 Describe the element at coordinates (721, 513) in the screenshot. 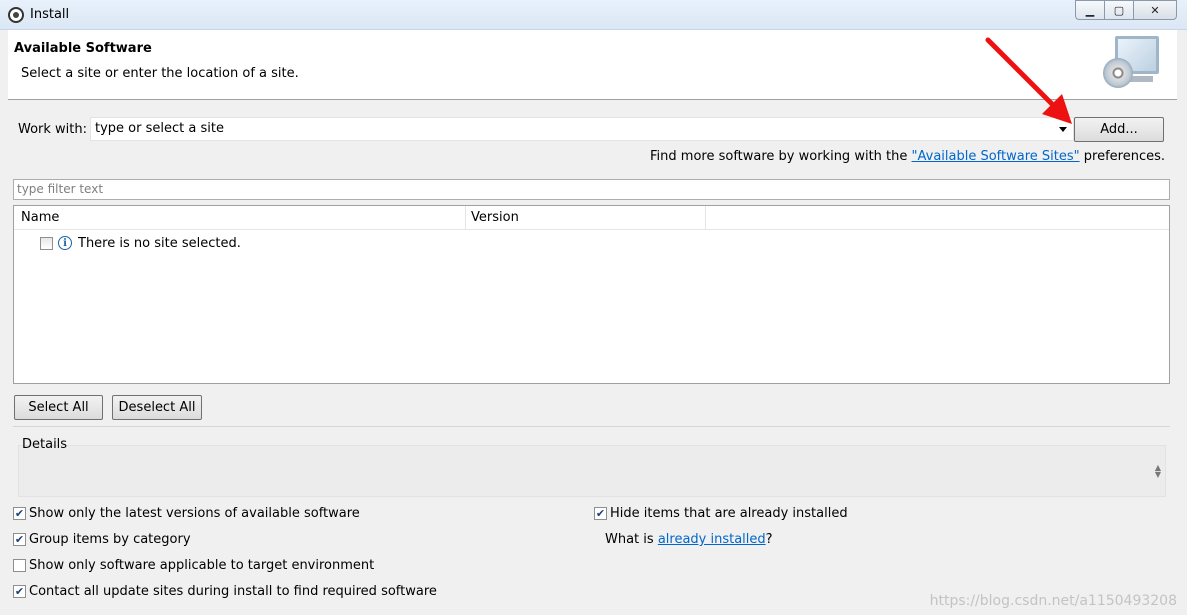

I see `option-hide-installed: ✔ Hide items that are already installed` at that location.